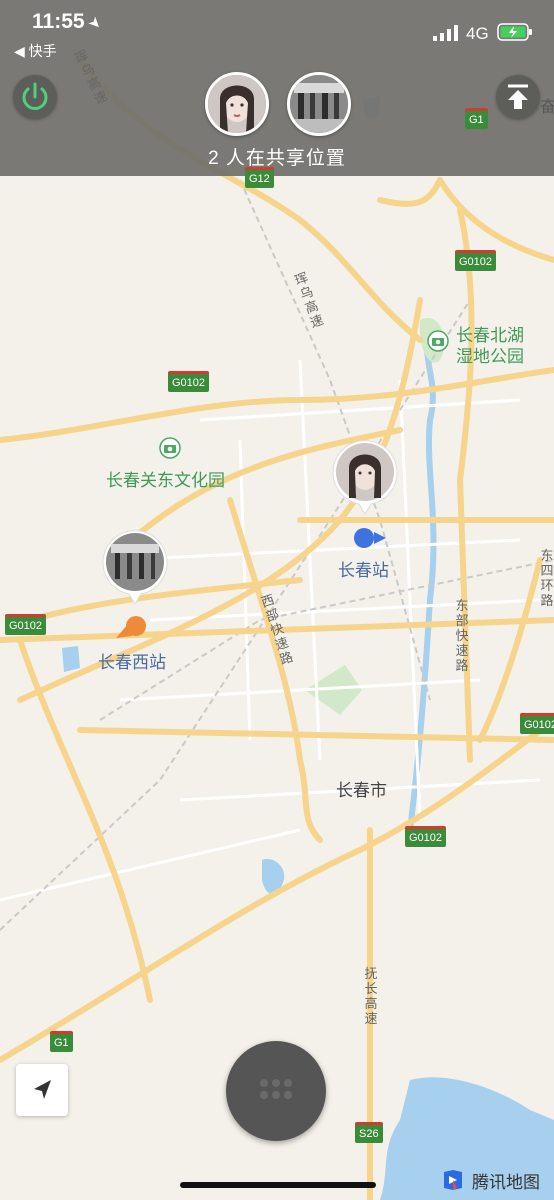 This screenshot has height=1200, width=554. I want to click on photo-avatar-icon, so click(319, 104).